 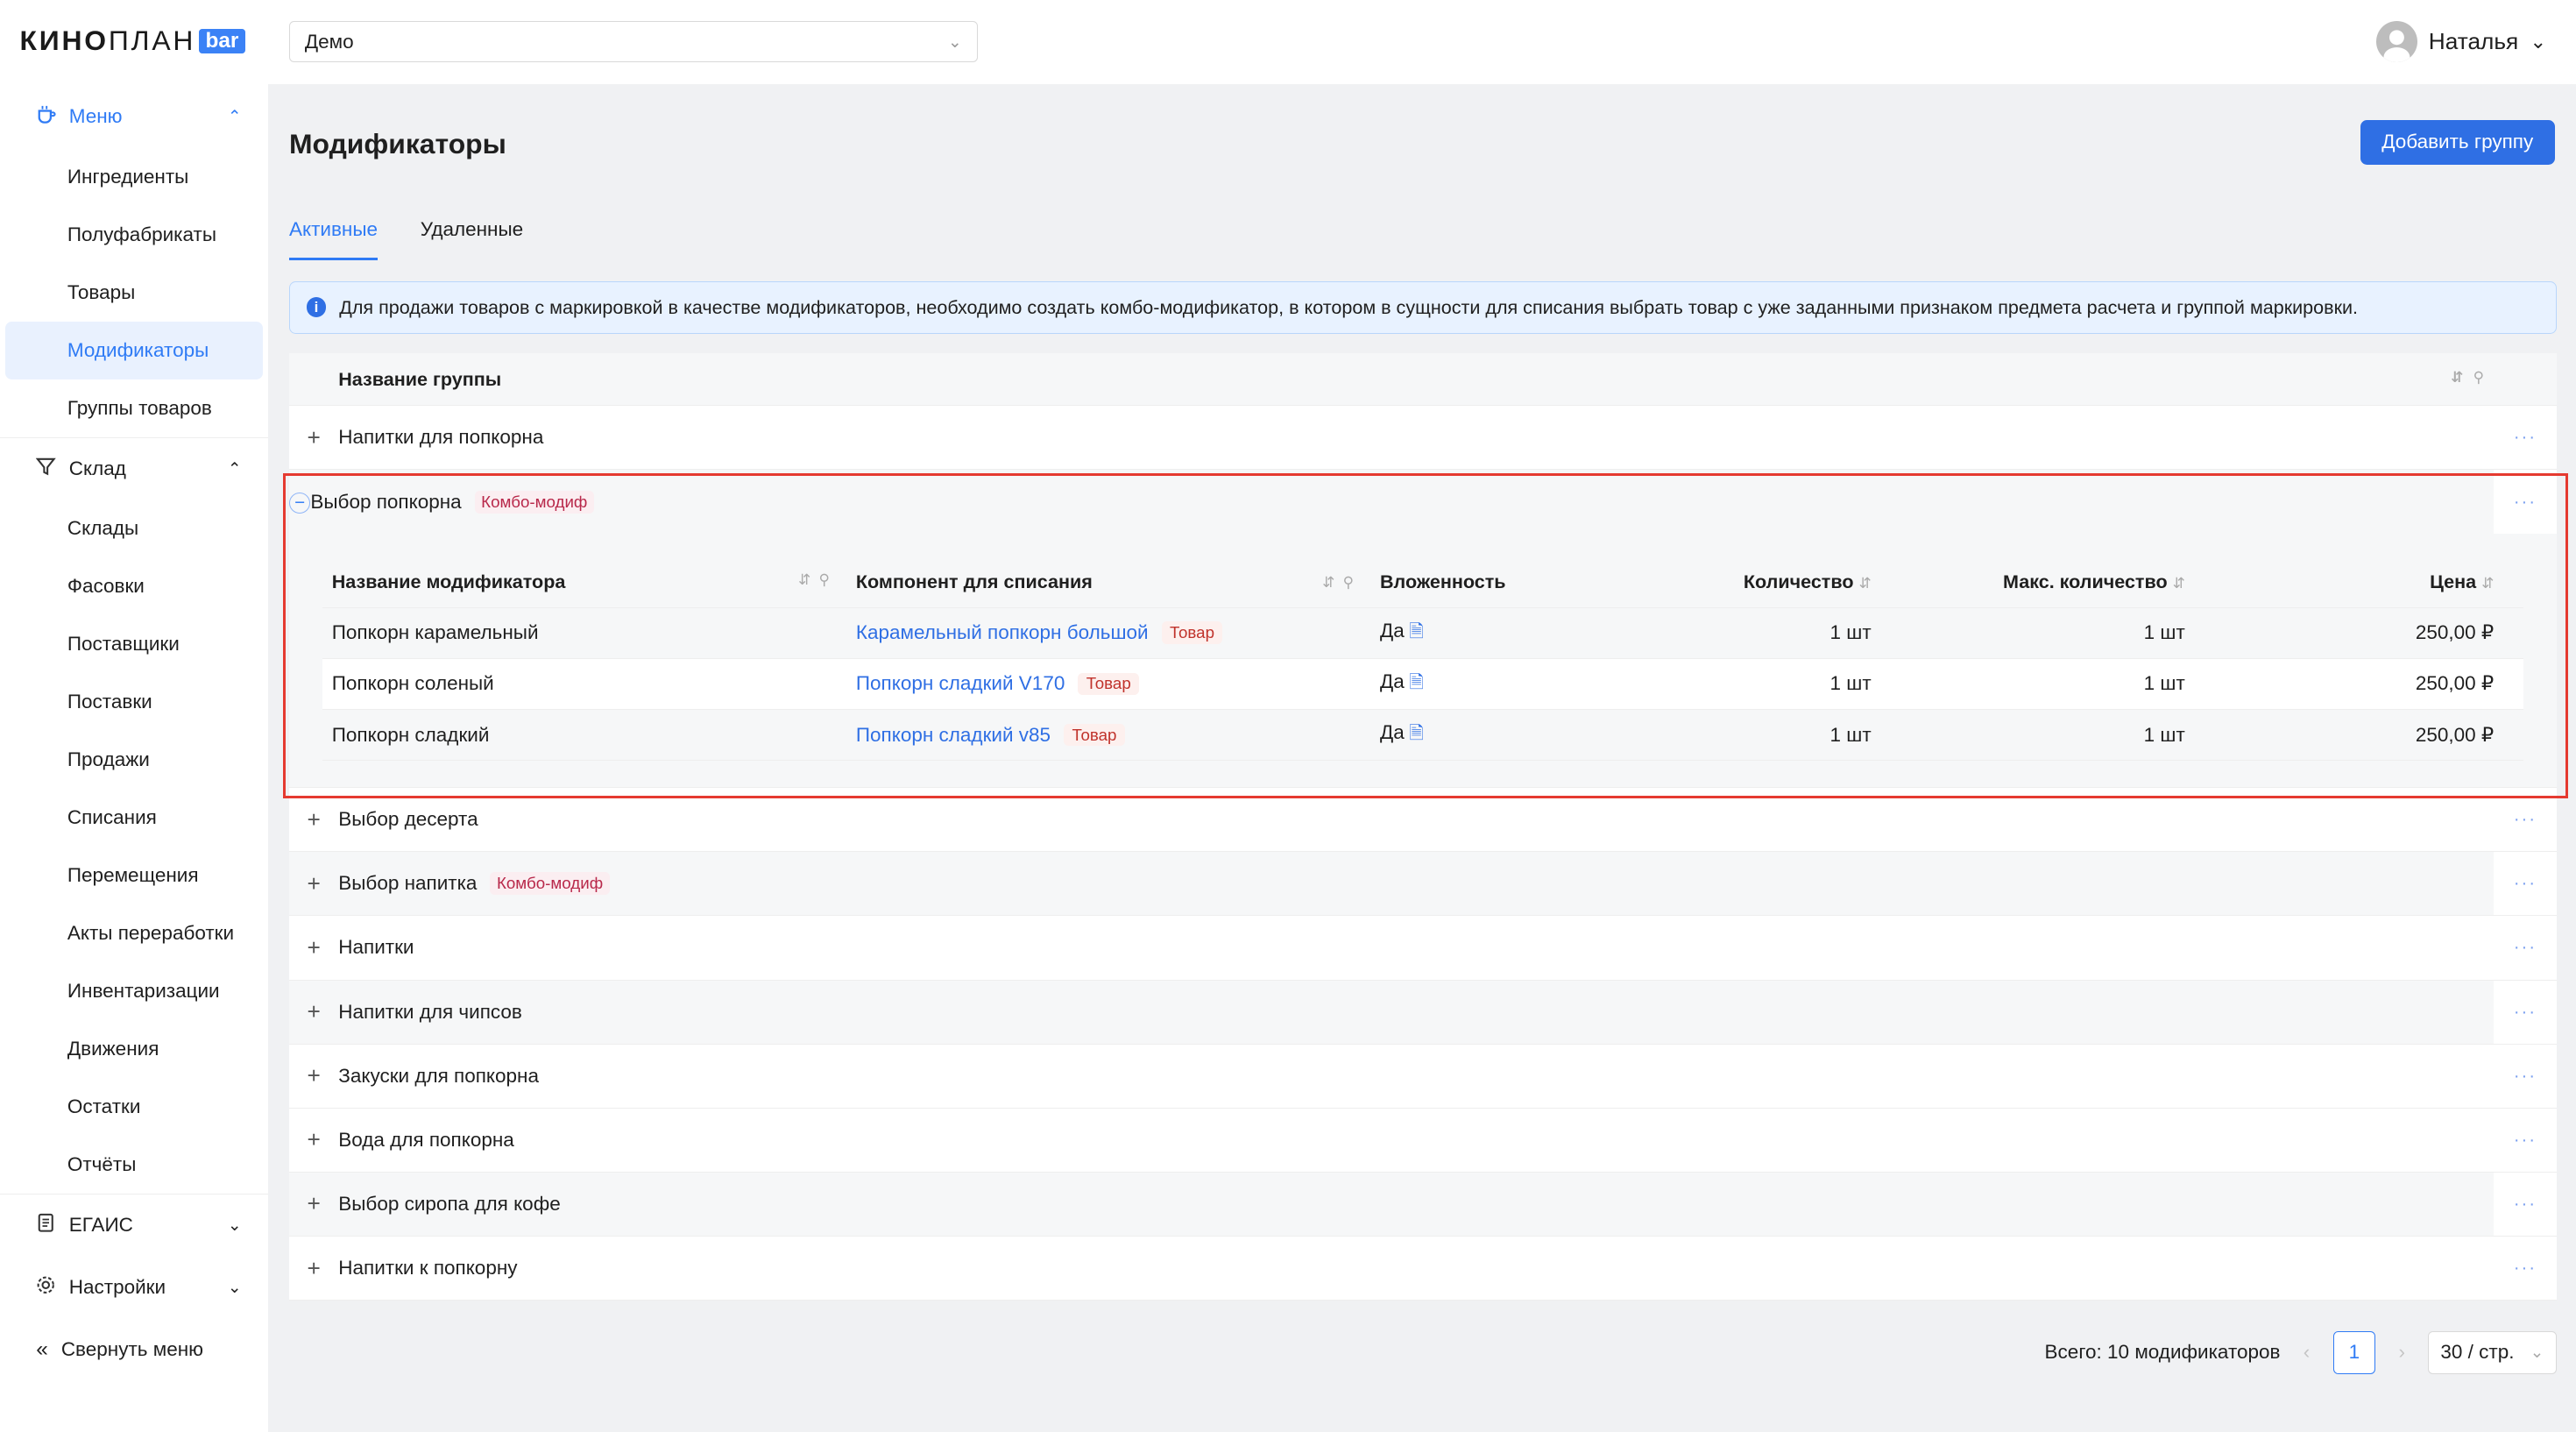 I want to click on component-link: Попкорн сладкий V170, so click(x=960, y=683).